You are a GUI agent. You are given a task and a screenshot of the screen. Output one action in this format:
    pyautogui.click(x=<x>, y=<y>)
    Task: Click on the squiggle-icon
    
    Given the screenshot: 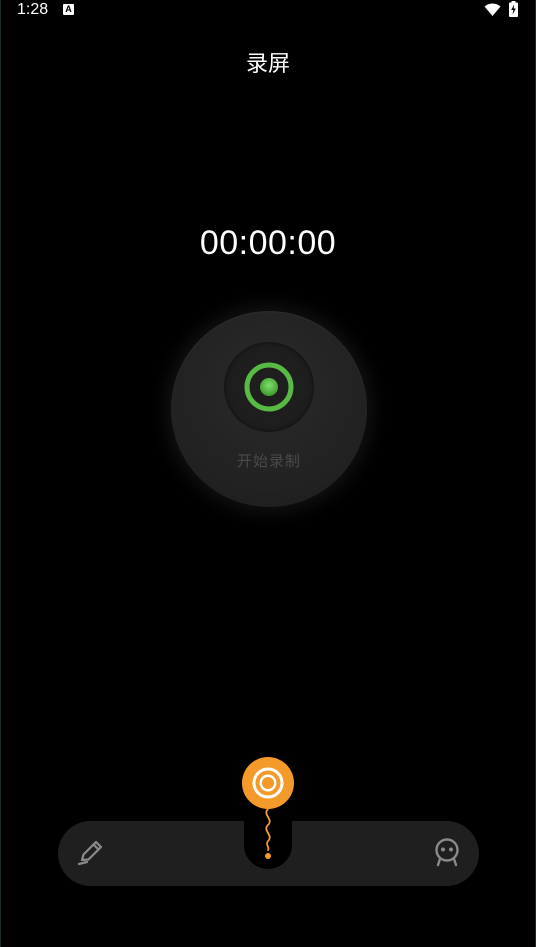 What is the action you would take?
    pyautogui.click(x=268, y=836)
    